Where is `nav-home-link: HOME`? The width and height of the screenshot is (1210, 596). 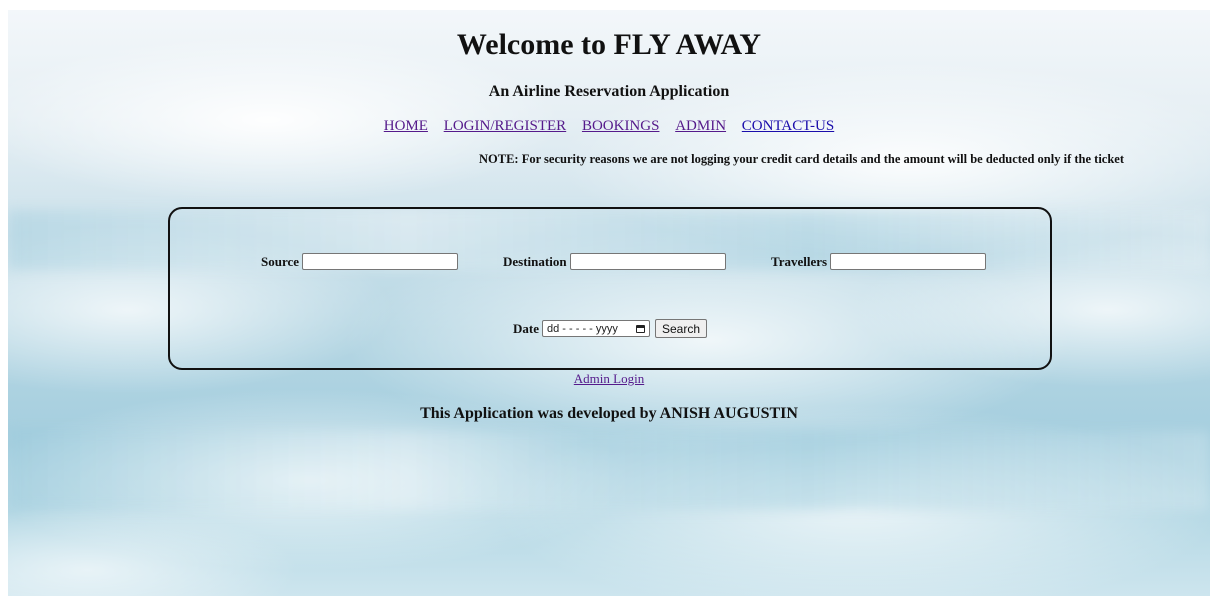 nav-home-link: HOME is located at coordinates (406, 126).